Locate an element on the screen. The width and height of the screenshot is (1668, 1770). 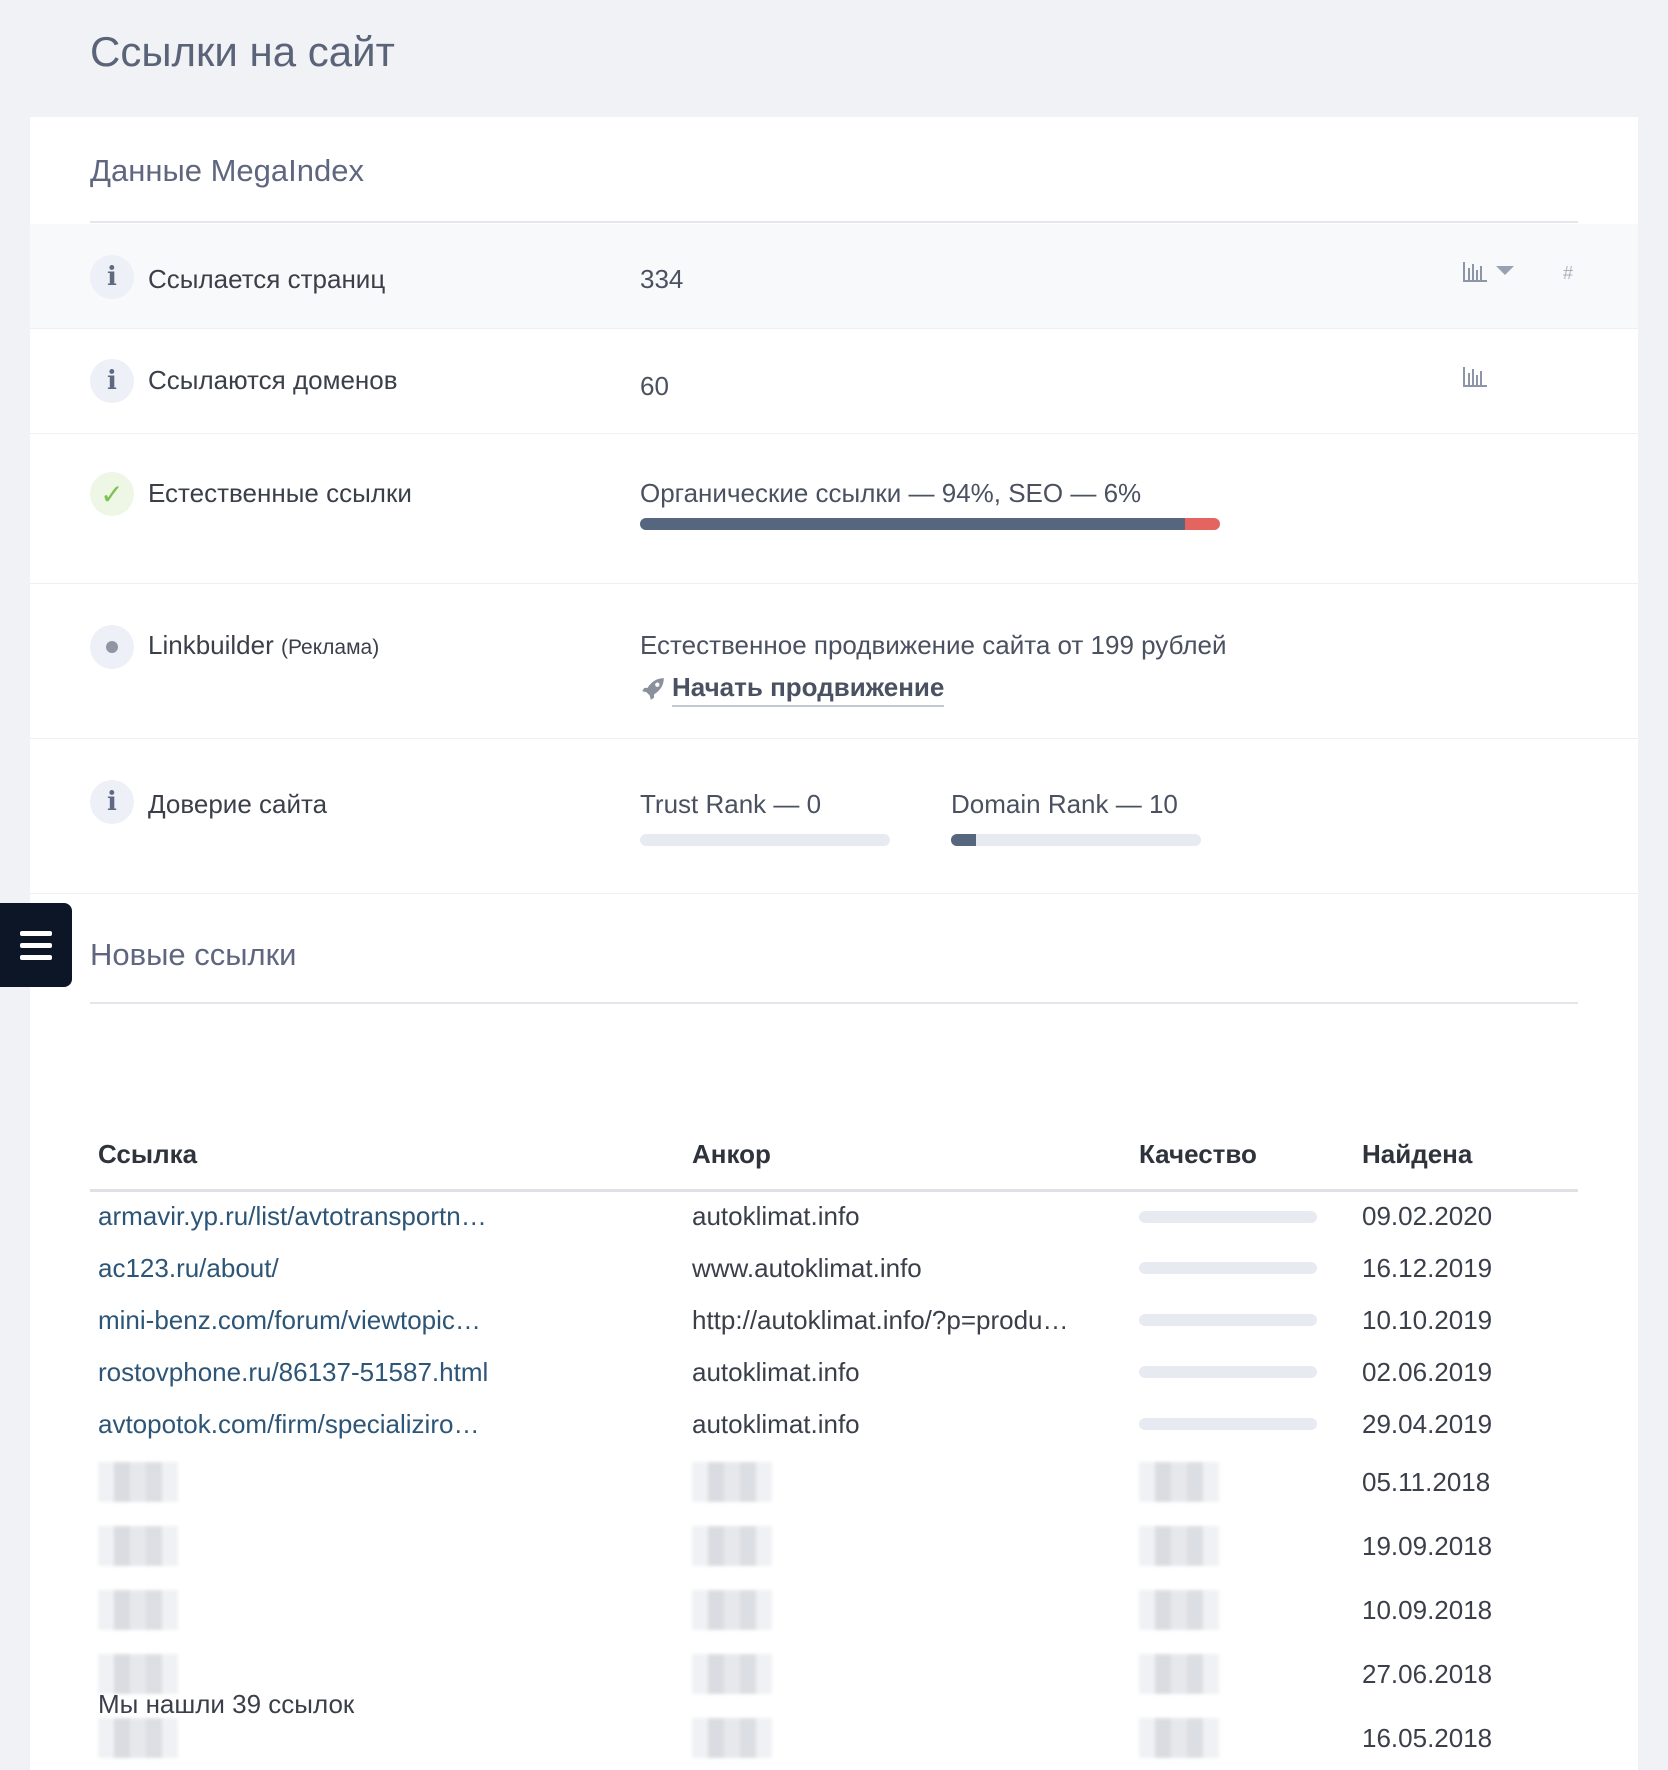
check-icon: ✓ is located at coordinates (112, 494).